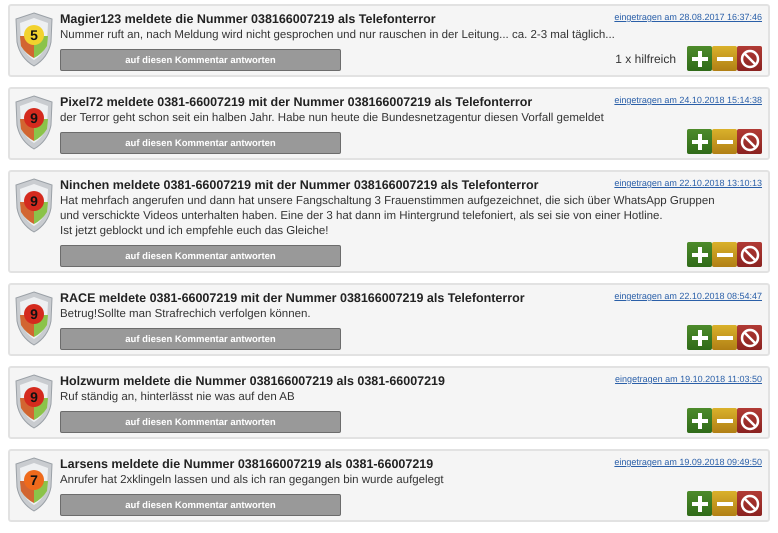 This screenshot has width=778, height=533. What do you see at coordinates (252, 381) in the screenshot?
I see `comment-title: Holzwurm meldete die Nummer 038166007219 als 0381-66007219` at bounding box center [252, 381].